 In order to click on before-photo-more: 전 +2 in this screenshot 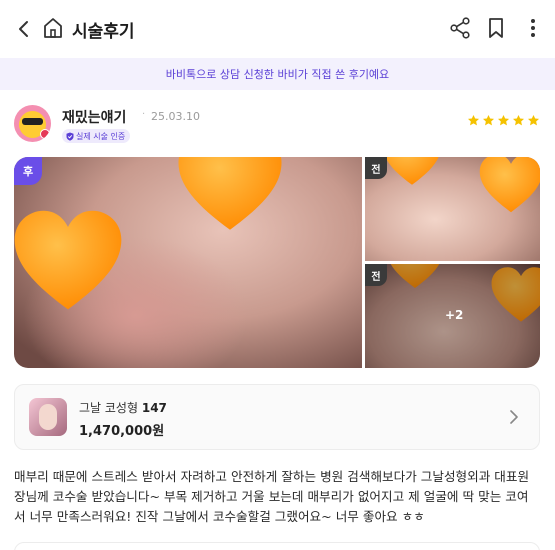, I will do `click(452, 316)`.